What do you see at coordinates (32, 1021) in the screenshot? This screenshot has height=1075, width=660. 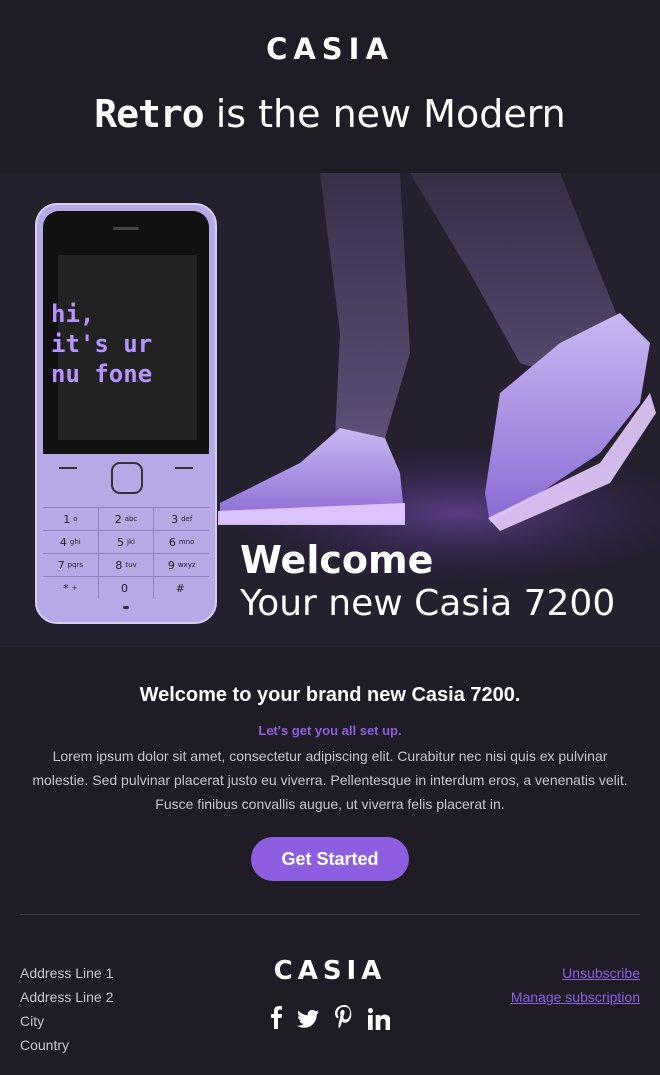 I see `address-line: City` at bounding box center [32, 1021].